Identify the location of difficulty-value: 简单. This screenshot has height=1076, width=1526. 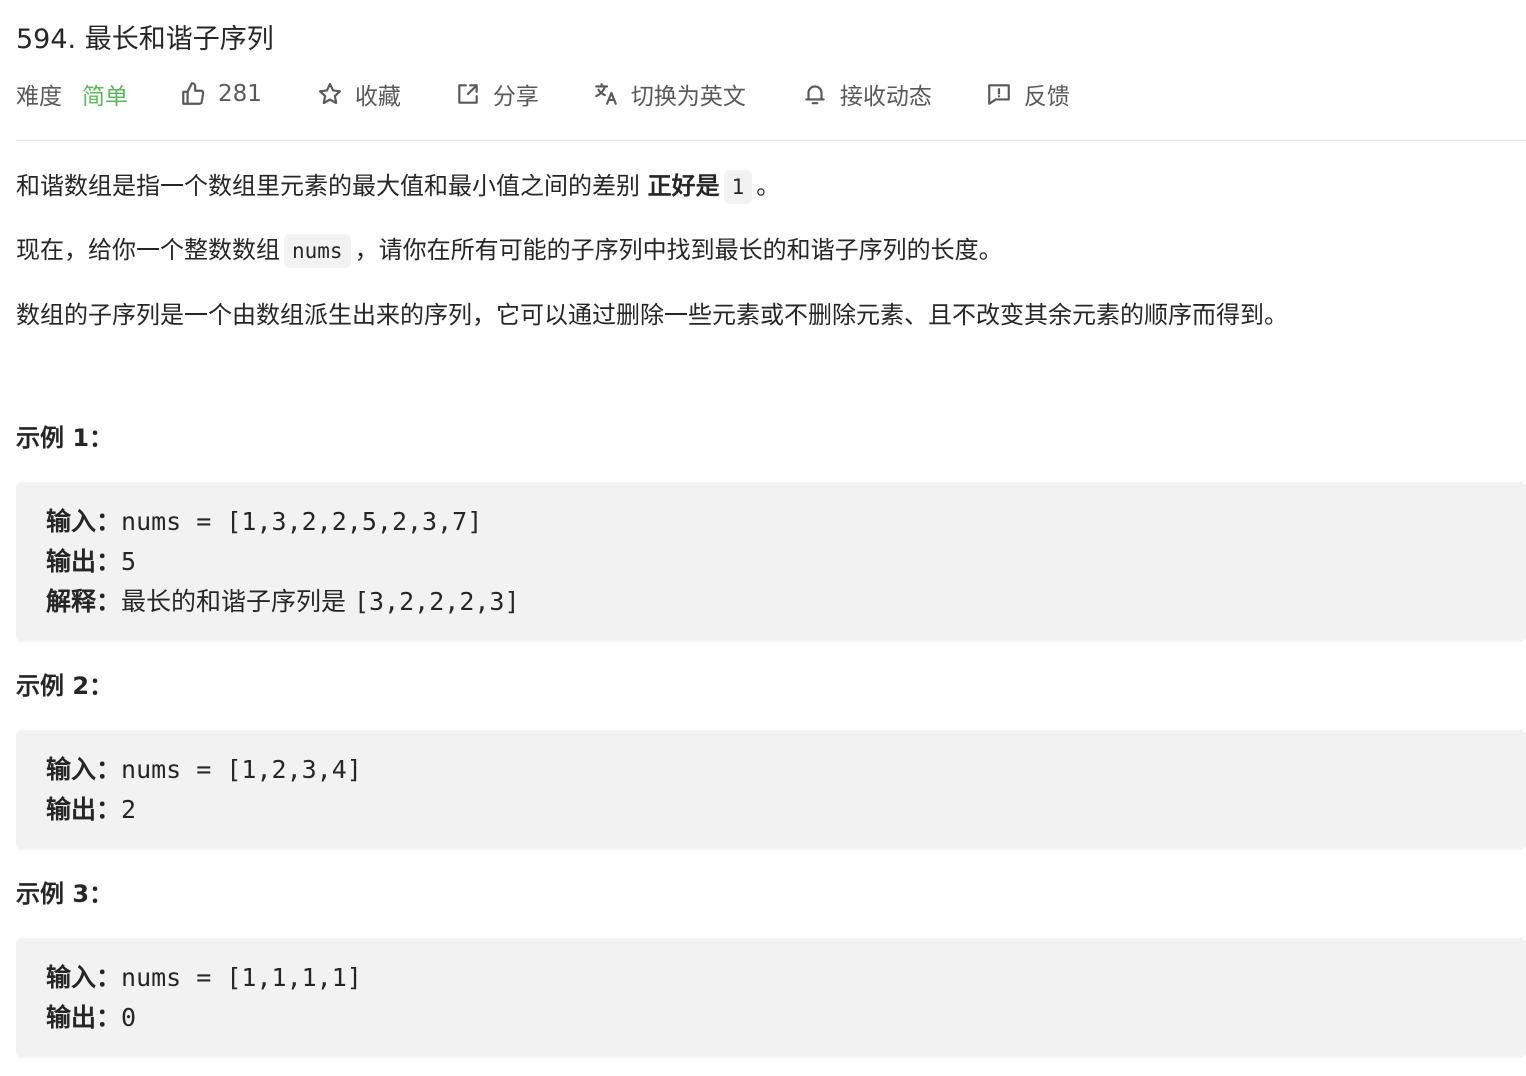
(105, 97).